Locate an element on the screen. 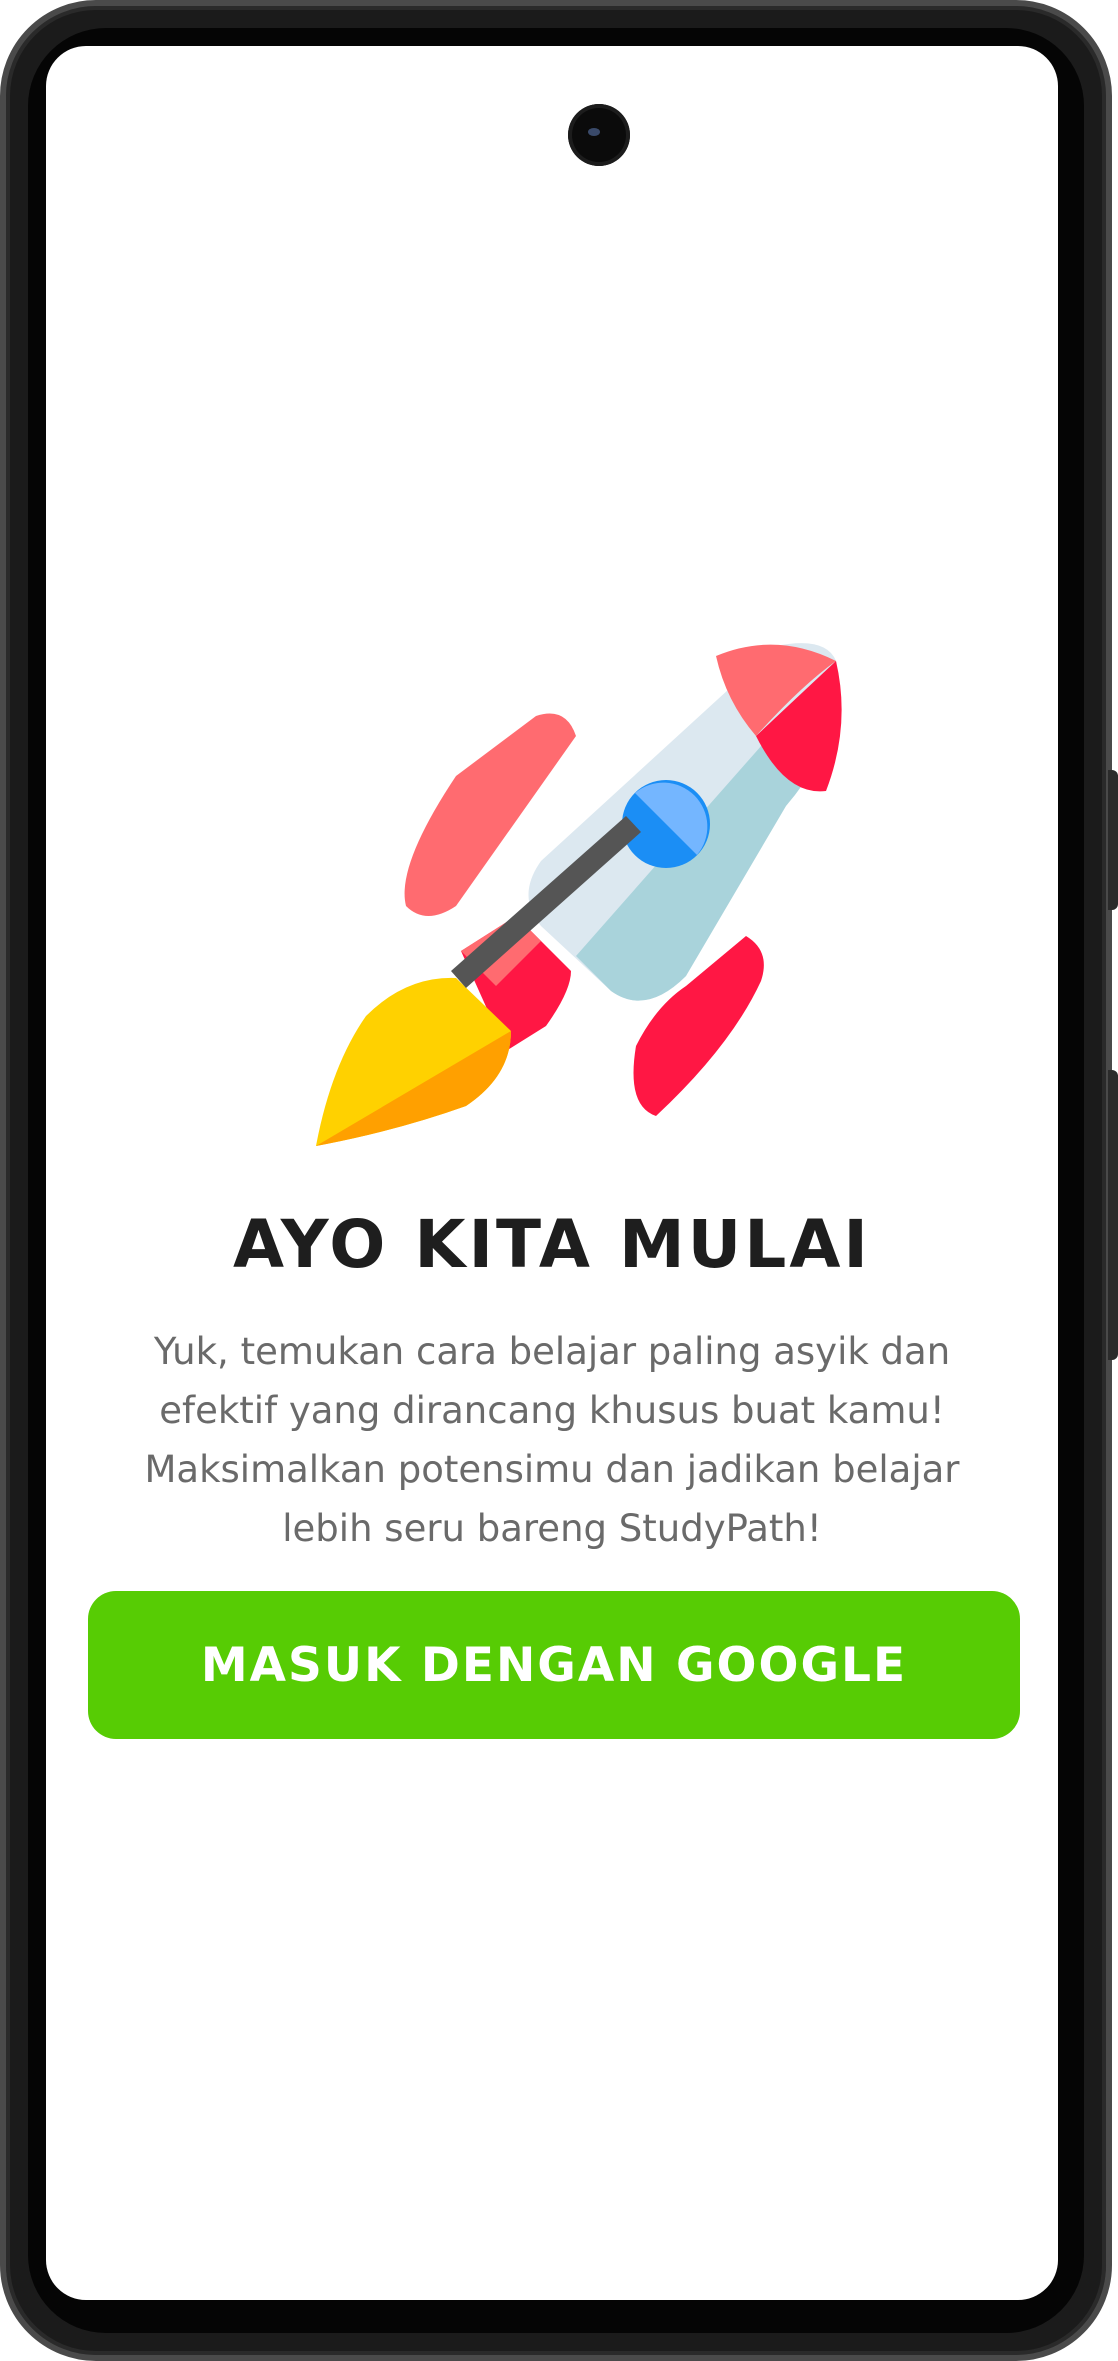 The image size is (1118, 2361). power-button is located at coordinates (1113, 1215).